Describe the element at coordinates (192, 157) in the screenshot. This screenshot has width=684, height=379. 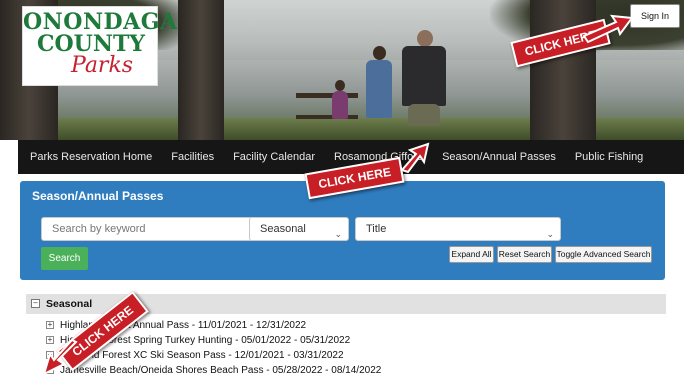
I see `nav-item-facilities: Facilities` at that location.